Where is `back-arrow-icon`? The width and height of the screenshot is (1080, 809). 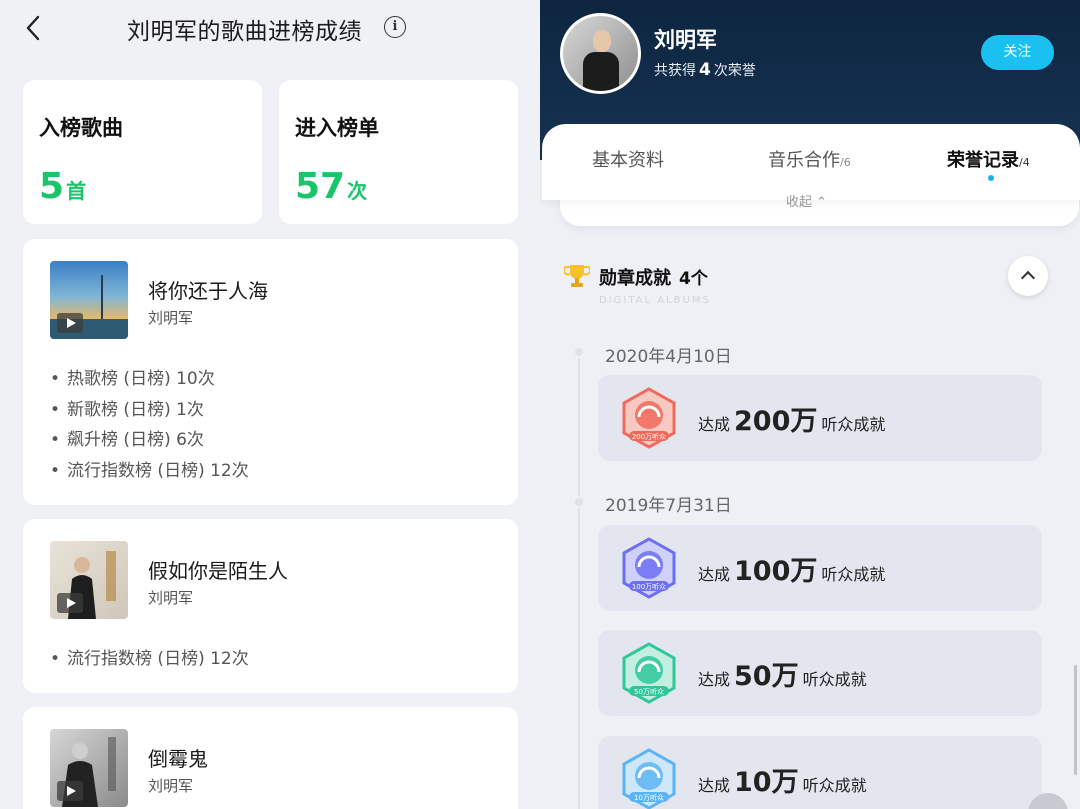 back-arrow-icon is located at coordinates (34, 28).